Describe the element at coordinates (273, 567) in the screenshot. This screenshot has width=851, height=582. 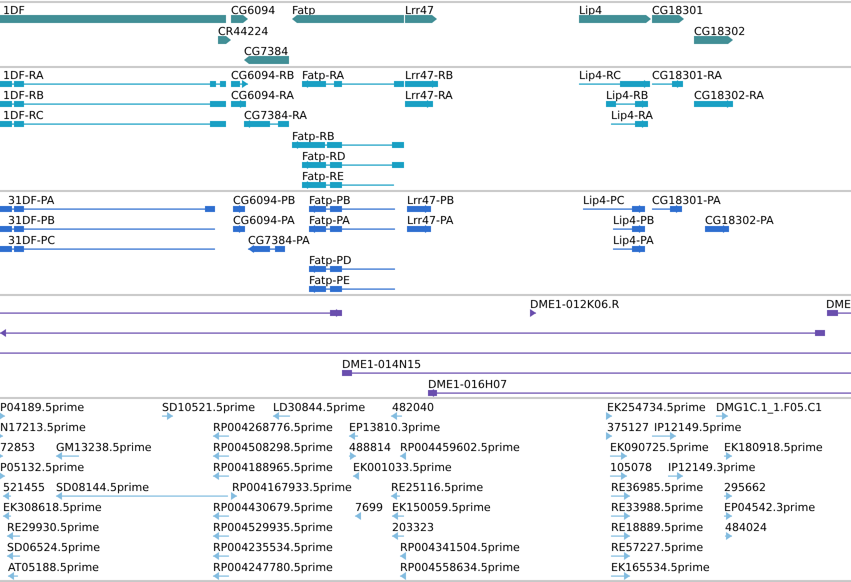
I see `est-label: RP004247780.5prime` at that location.